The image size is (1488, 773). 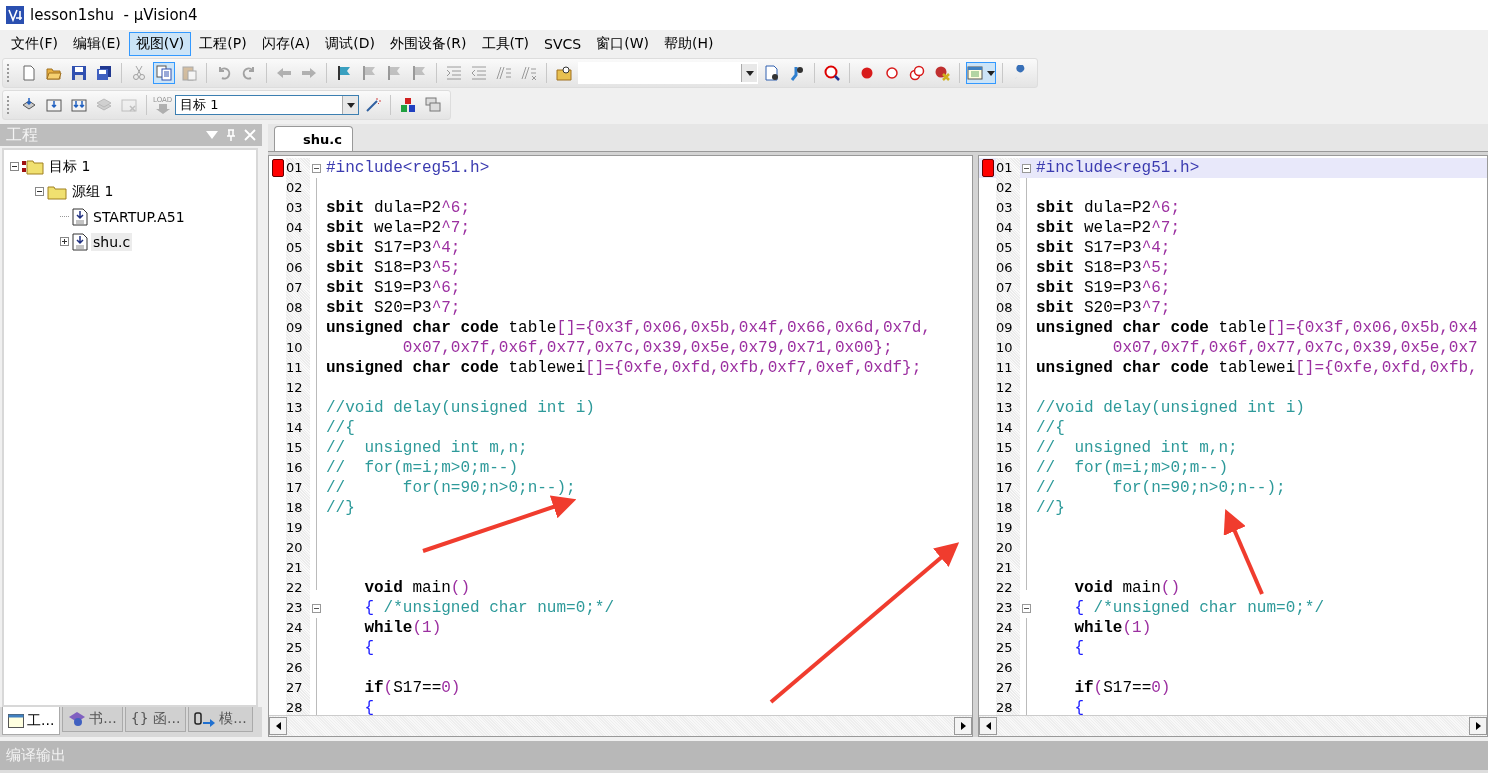 I want to click on tree-item: 源组 1, so click(x=93, y=191).